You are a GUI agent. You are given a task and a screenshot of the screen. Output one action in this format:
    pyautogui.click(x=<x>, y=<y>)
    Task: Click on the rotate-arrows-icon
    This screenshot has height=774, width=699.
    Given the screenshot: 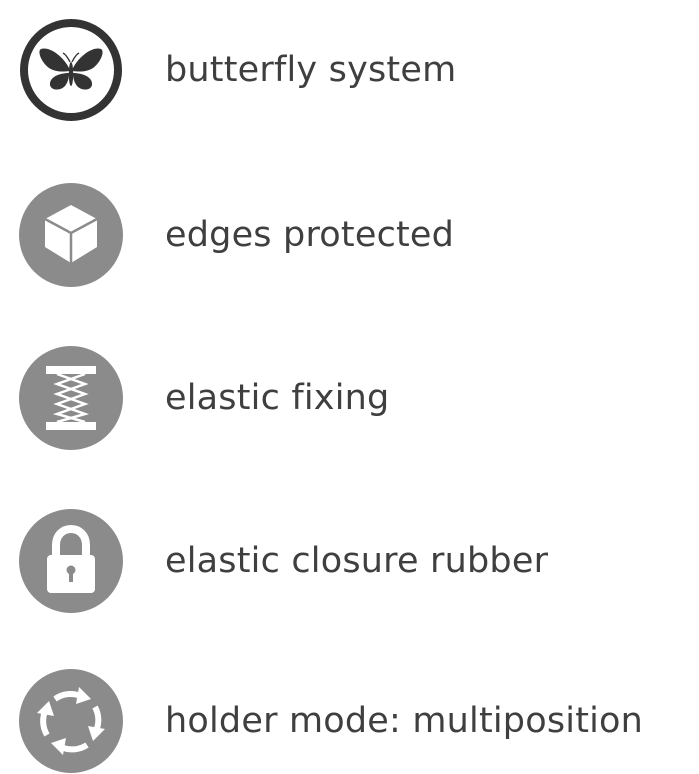 What is the action you would take?
    pyautogui.click(x=71, y=721)
    